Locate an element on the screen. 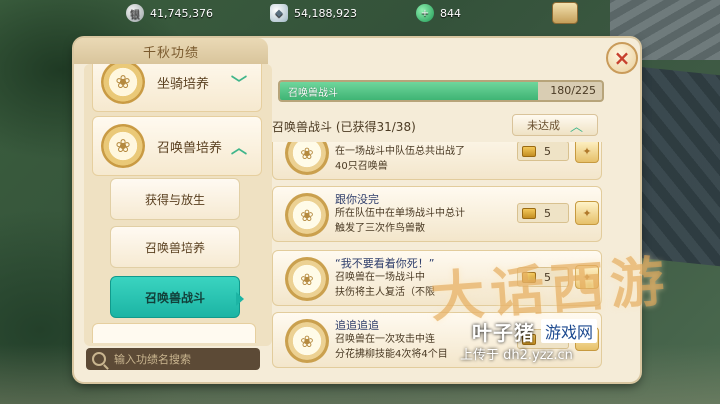 This screenshot has width=720, height=404. panel-title: 千秋功绩 is located at coordinates (170, 53).